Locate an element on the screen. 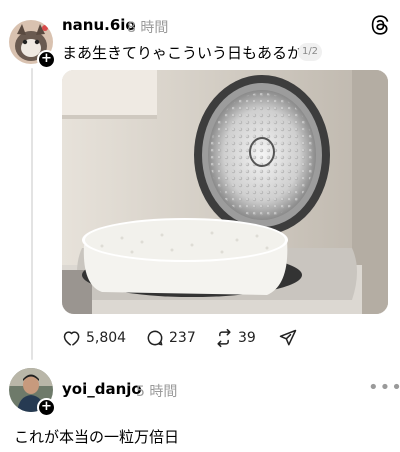 This screenshot has width=400, height=452. repost-button: 39 is located at coordinates (235, 338).